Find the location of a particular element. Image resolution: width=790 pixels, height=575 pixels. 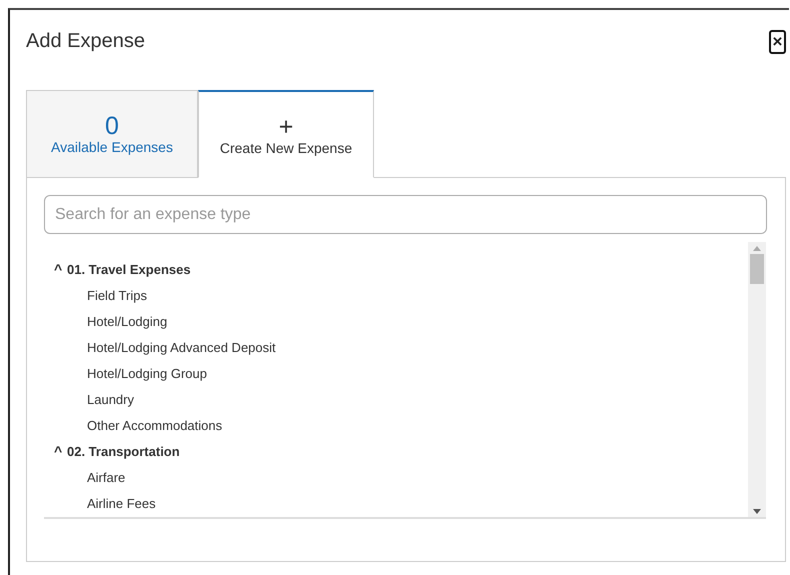

expense-type-item: Laundry is located at coordinates (401, 399).